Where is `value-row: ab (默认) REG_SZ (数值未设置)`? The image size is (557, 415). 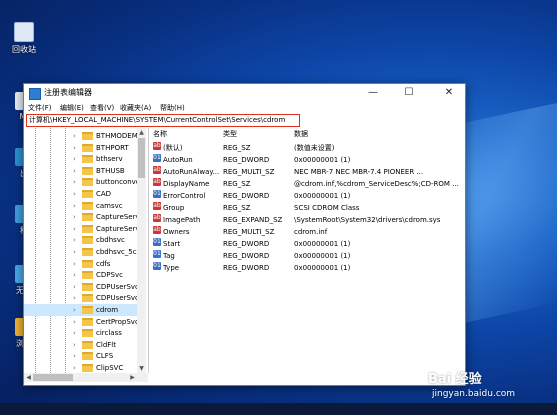 value-row: ab (默认) REG_SZ (数值未设置) is located at coordinates (307, 148).